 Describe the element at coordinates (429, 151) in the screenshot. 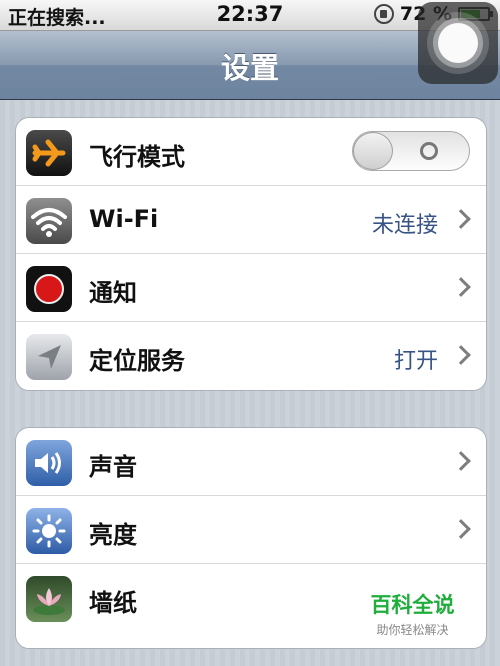

I see `toggle-off-icon` at that location.